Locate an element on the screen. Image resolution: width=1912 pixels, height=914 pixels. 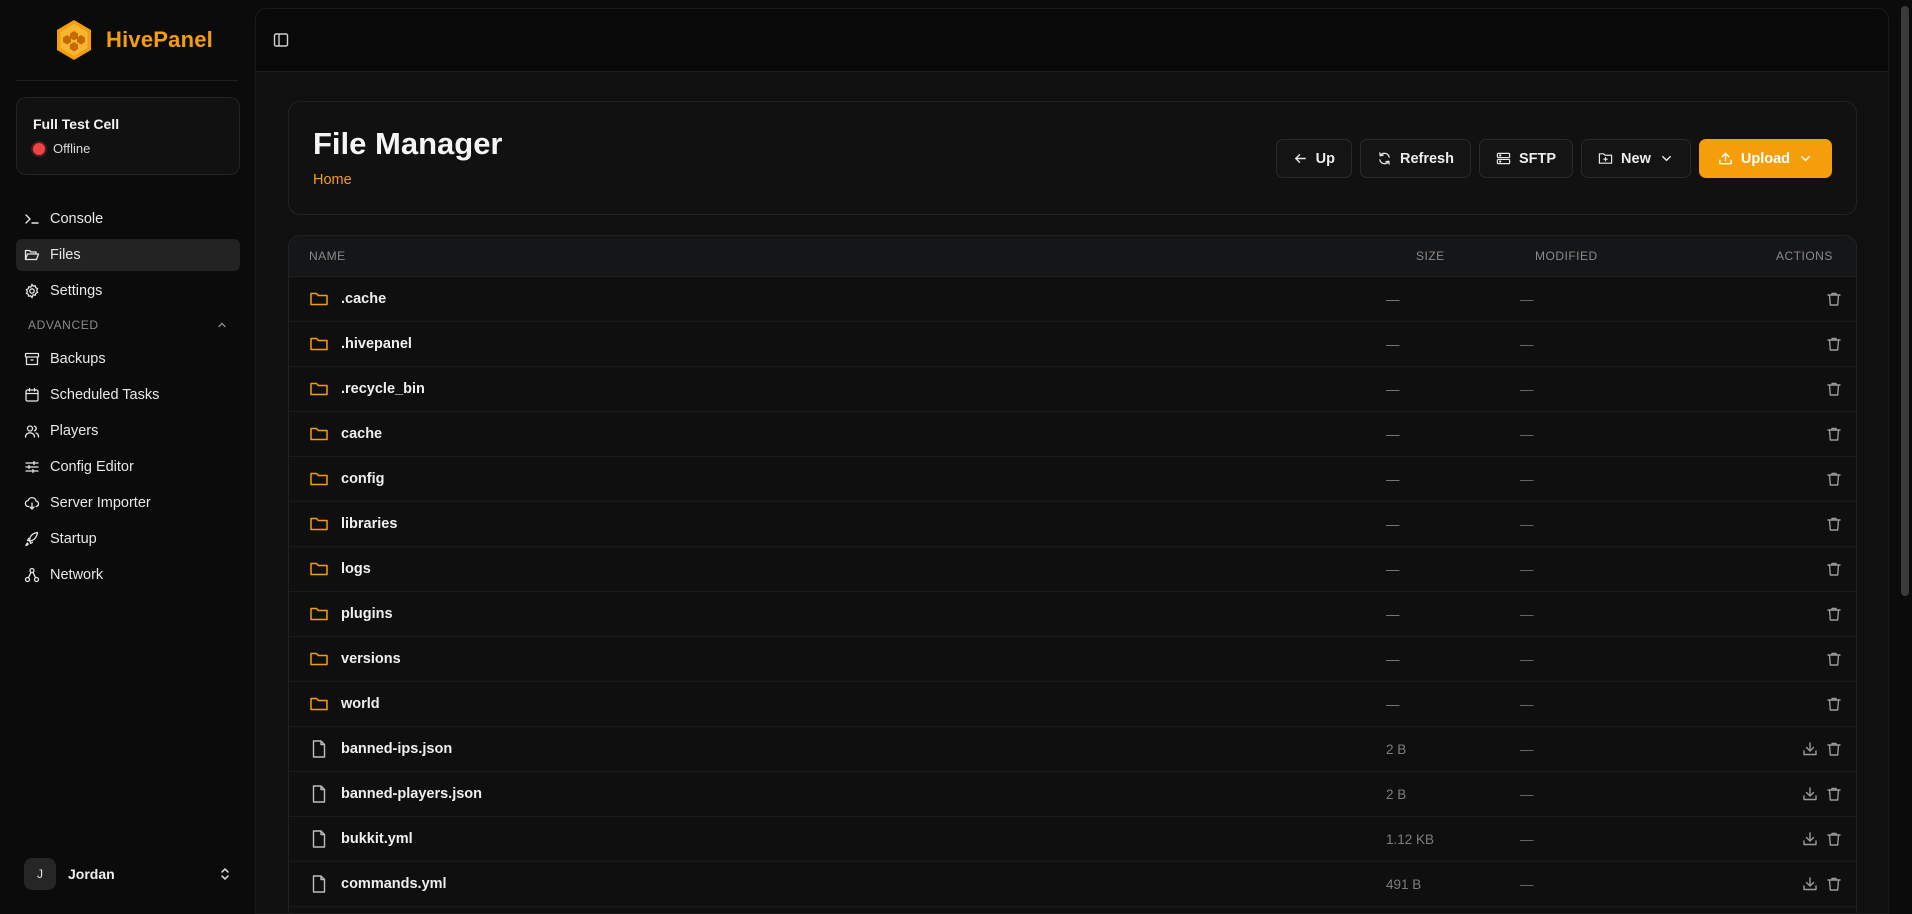
gear-icon is located at coordinates (32, 291).